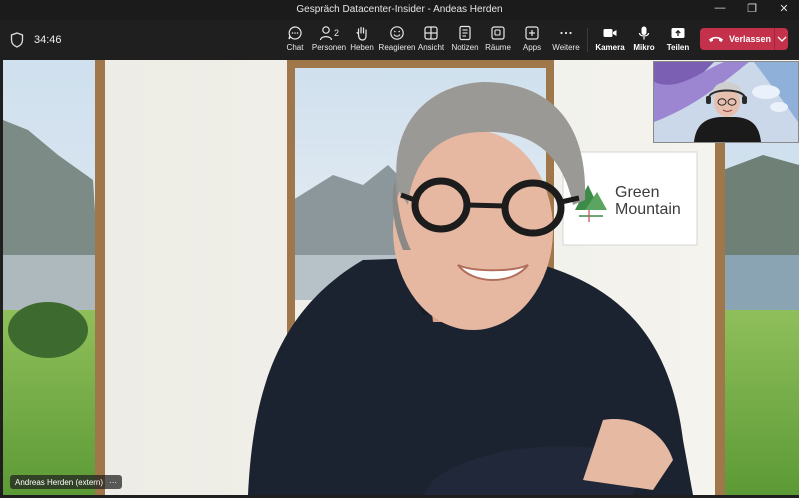 Image resolution: width=799 pixels, height=498 pixels. What do you see at coordinates (678, 33) in the screenshot?
I see `share-screen-icon` at bounding box center [678, 33].